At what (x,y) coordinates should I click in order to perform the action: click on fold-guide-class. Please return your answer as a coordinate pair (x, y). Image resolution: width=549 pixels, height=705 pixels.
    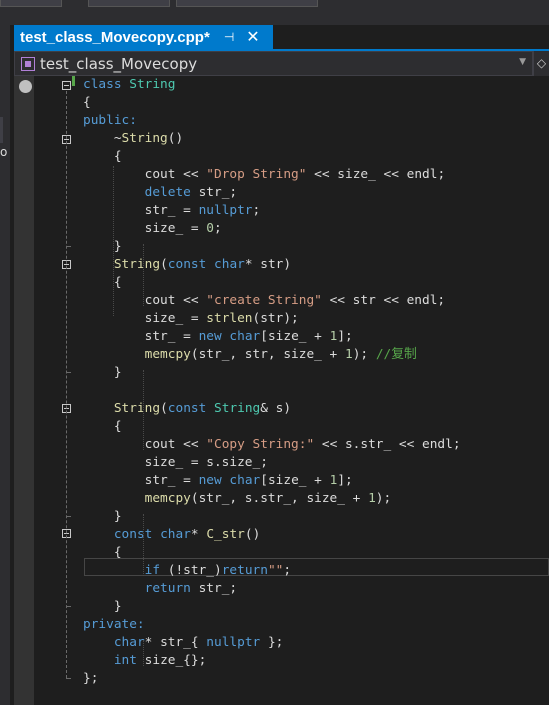
    Looking at the image, I should click on (67, 384).